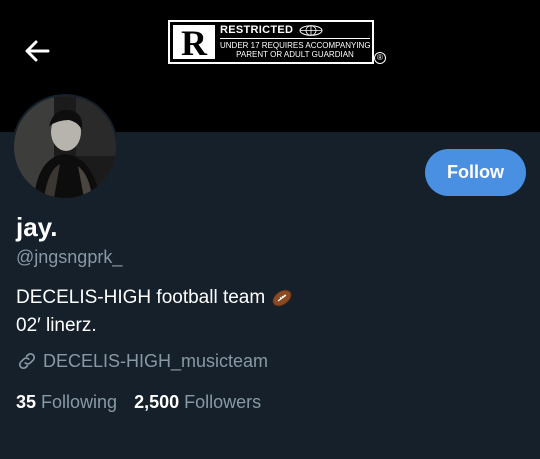 The width and height of the screenshot is (540, 459). Describe the element at coordinates (154, 326) in the screenshot. I see `bio-line-2: 02′ linerz.` at that location.